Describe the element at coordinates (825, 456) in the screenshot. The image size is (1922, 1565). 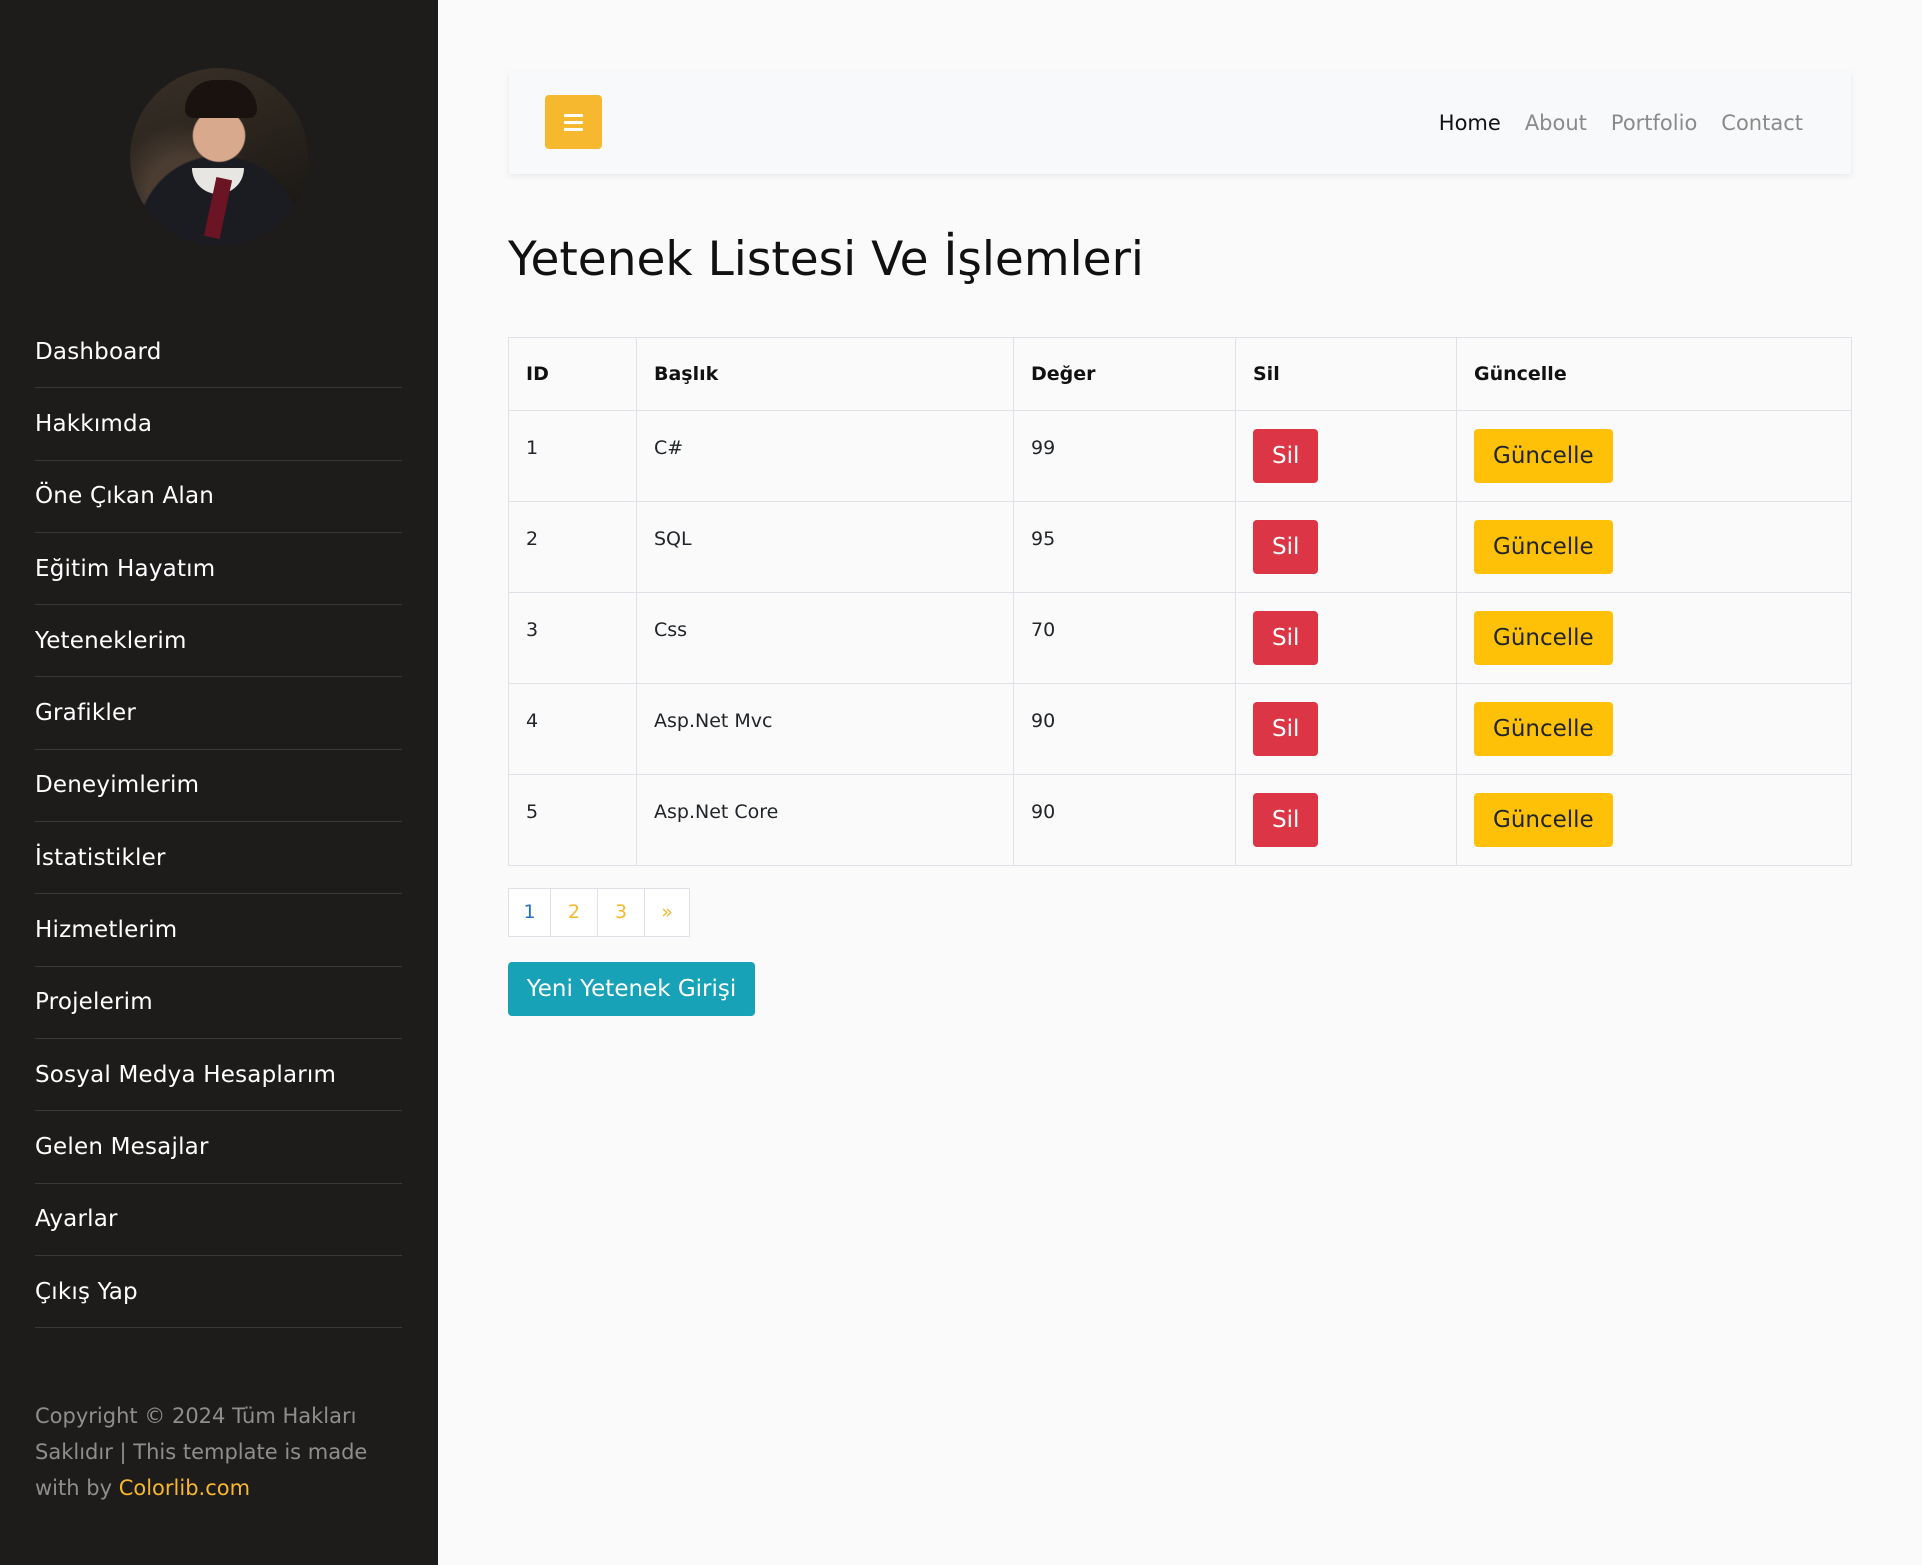
I see `cell-title: C#` at that location.